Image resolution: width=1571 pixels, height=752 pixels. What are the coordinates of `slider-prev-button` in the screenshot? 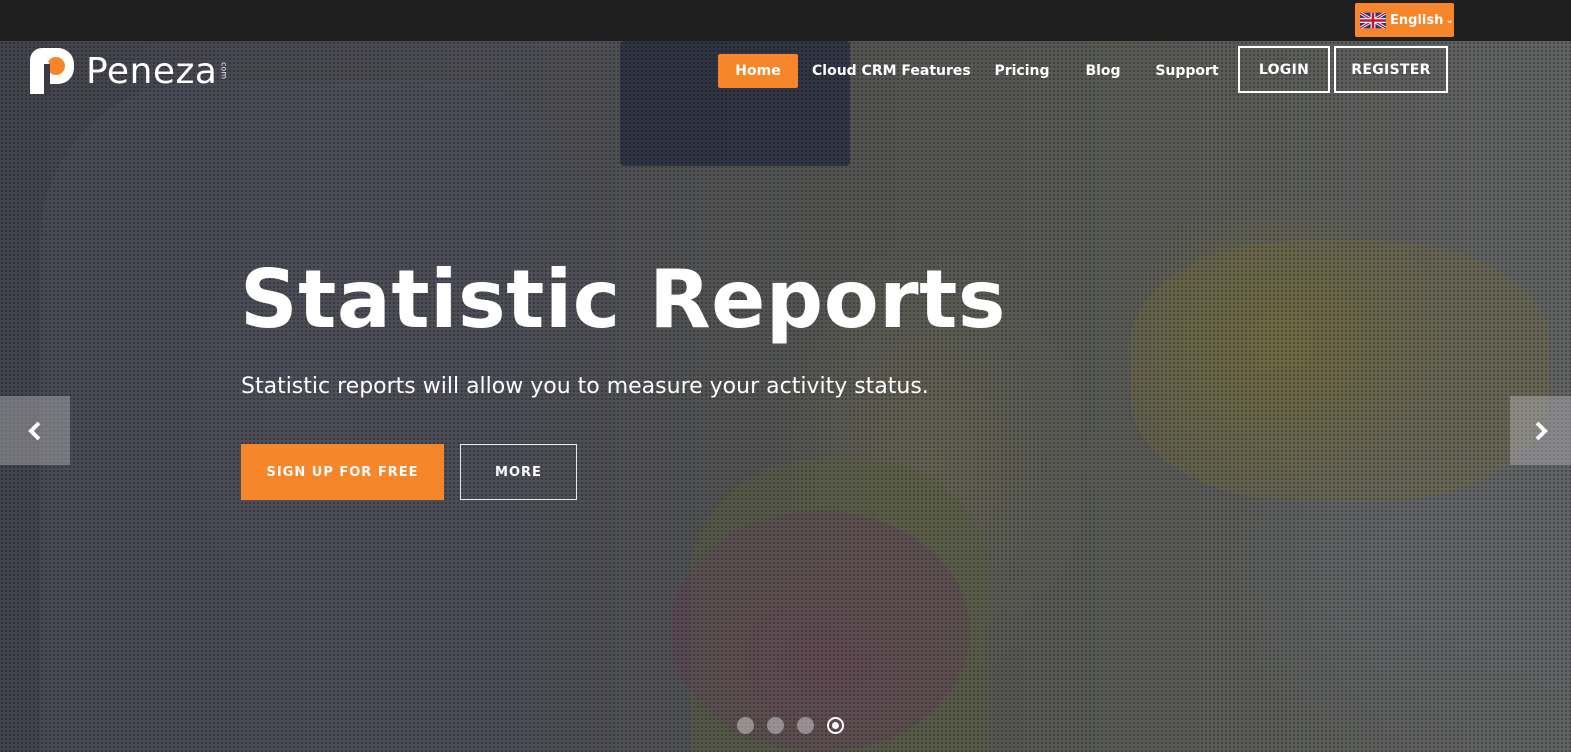 It's located at (35, 430).